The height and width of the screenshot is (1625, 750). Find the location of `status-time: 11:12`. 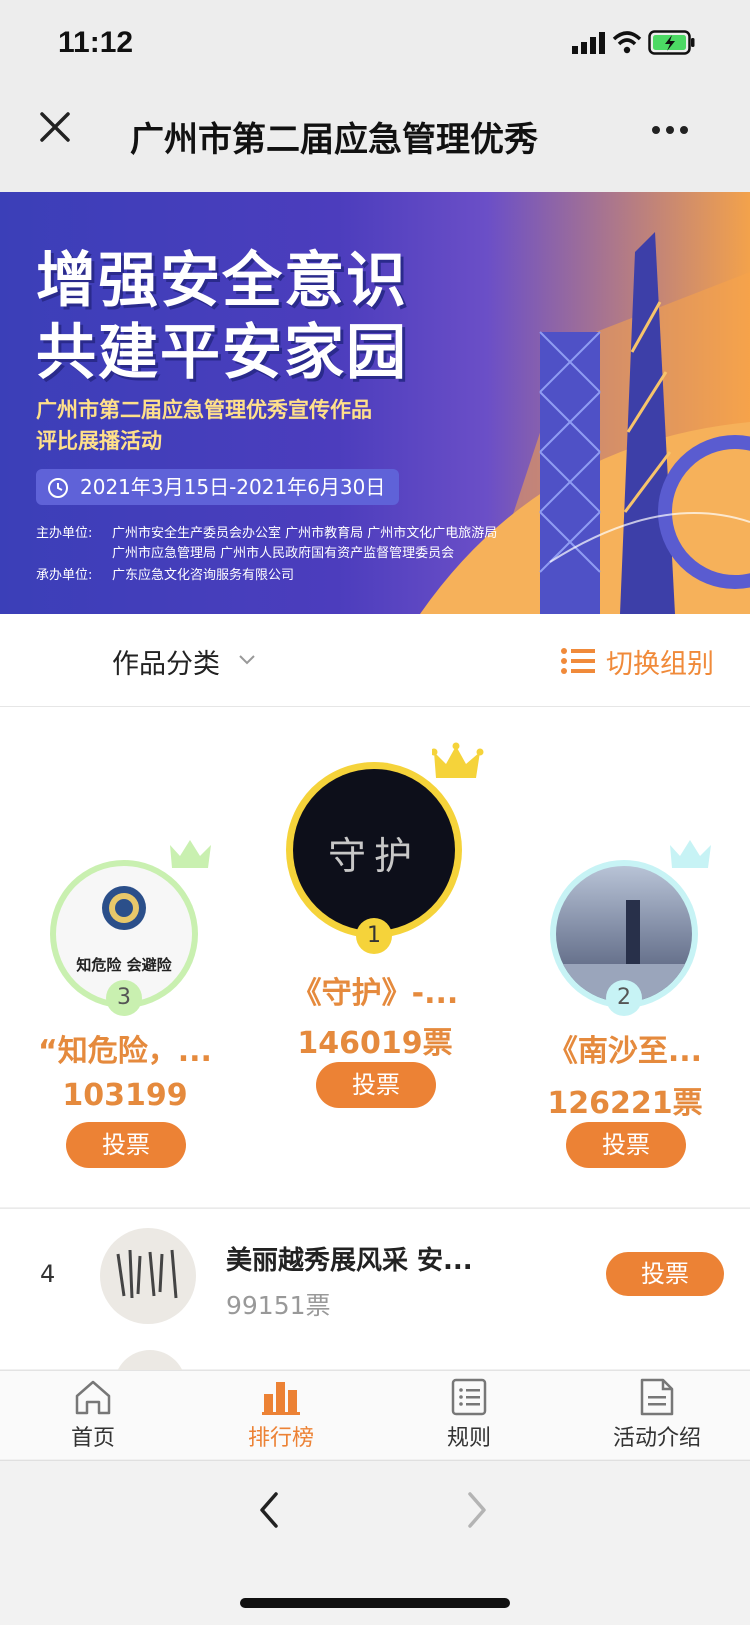

status-time: 11:12 is located at coordinates (96, 42).